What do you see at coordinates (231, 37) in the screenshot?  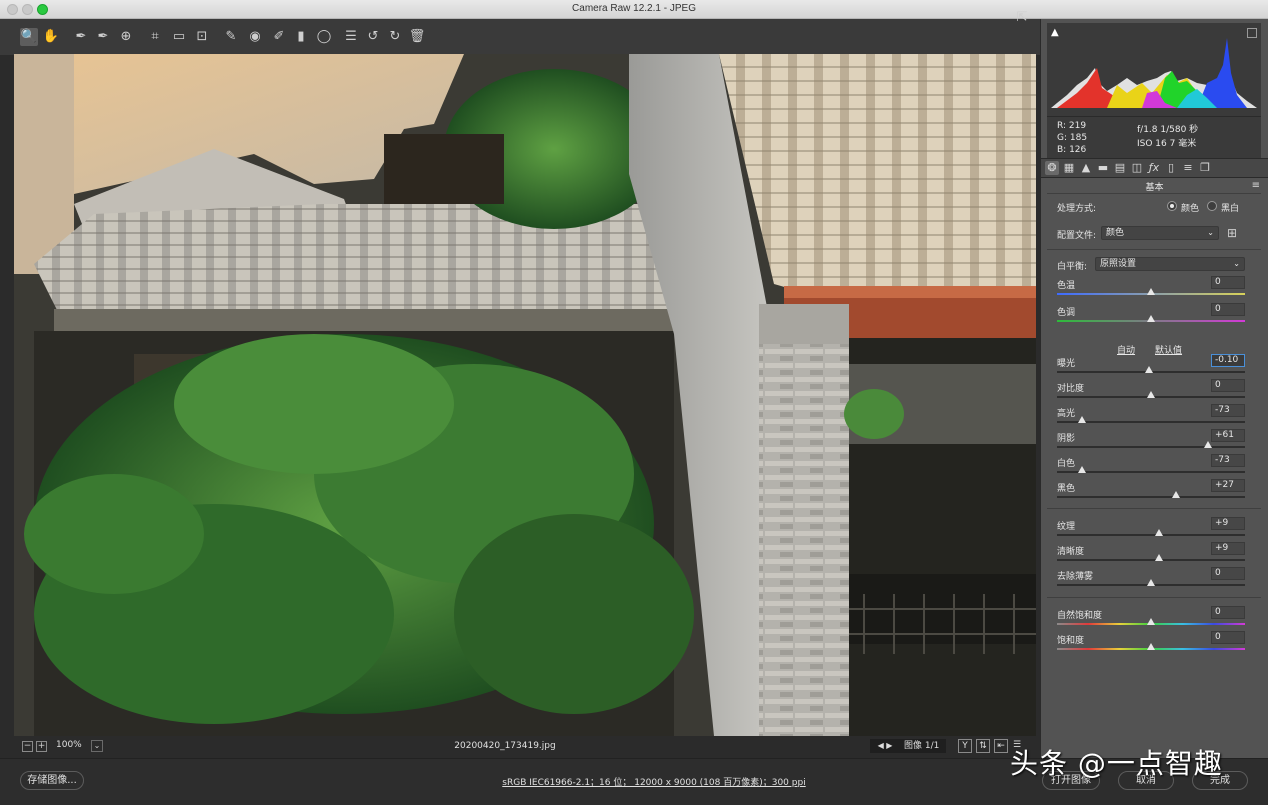 I see `spot-removal-tool: ✎` at bounding box center [231, 37].